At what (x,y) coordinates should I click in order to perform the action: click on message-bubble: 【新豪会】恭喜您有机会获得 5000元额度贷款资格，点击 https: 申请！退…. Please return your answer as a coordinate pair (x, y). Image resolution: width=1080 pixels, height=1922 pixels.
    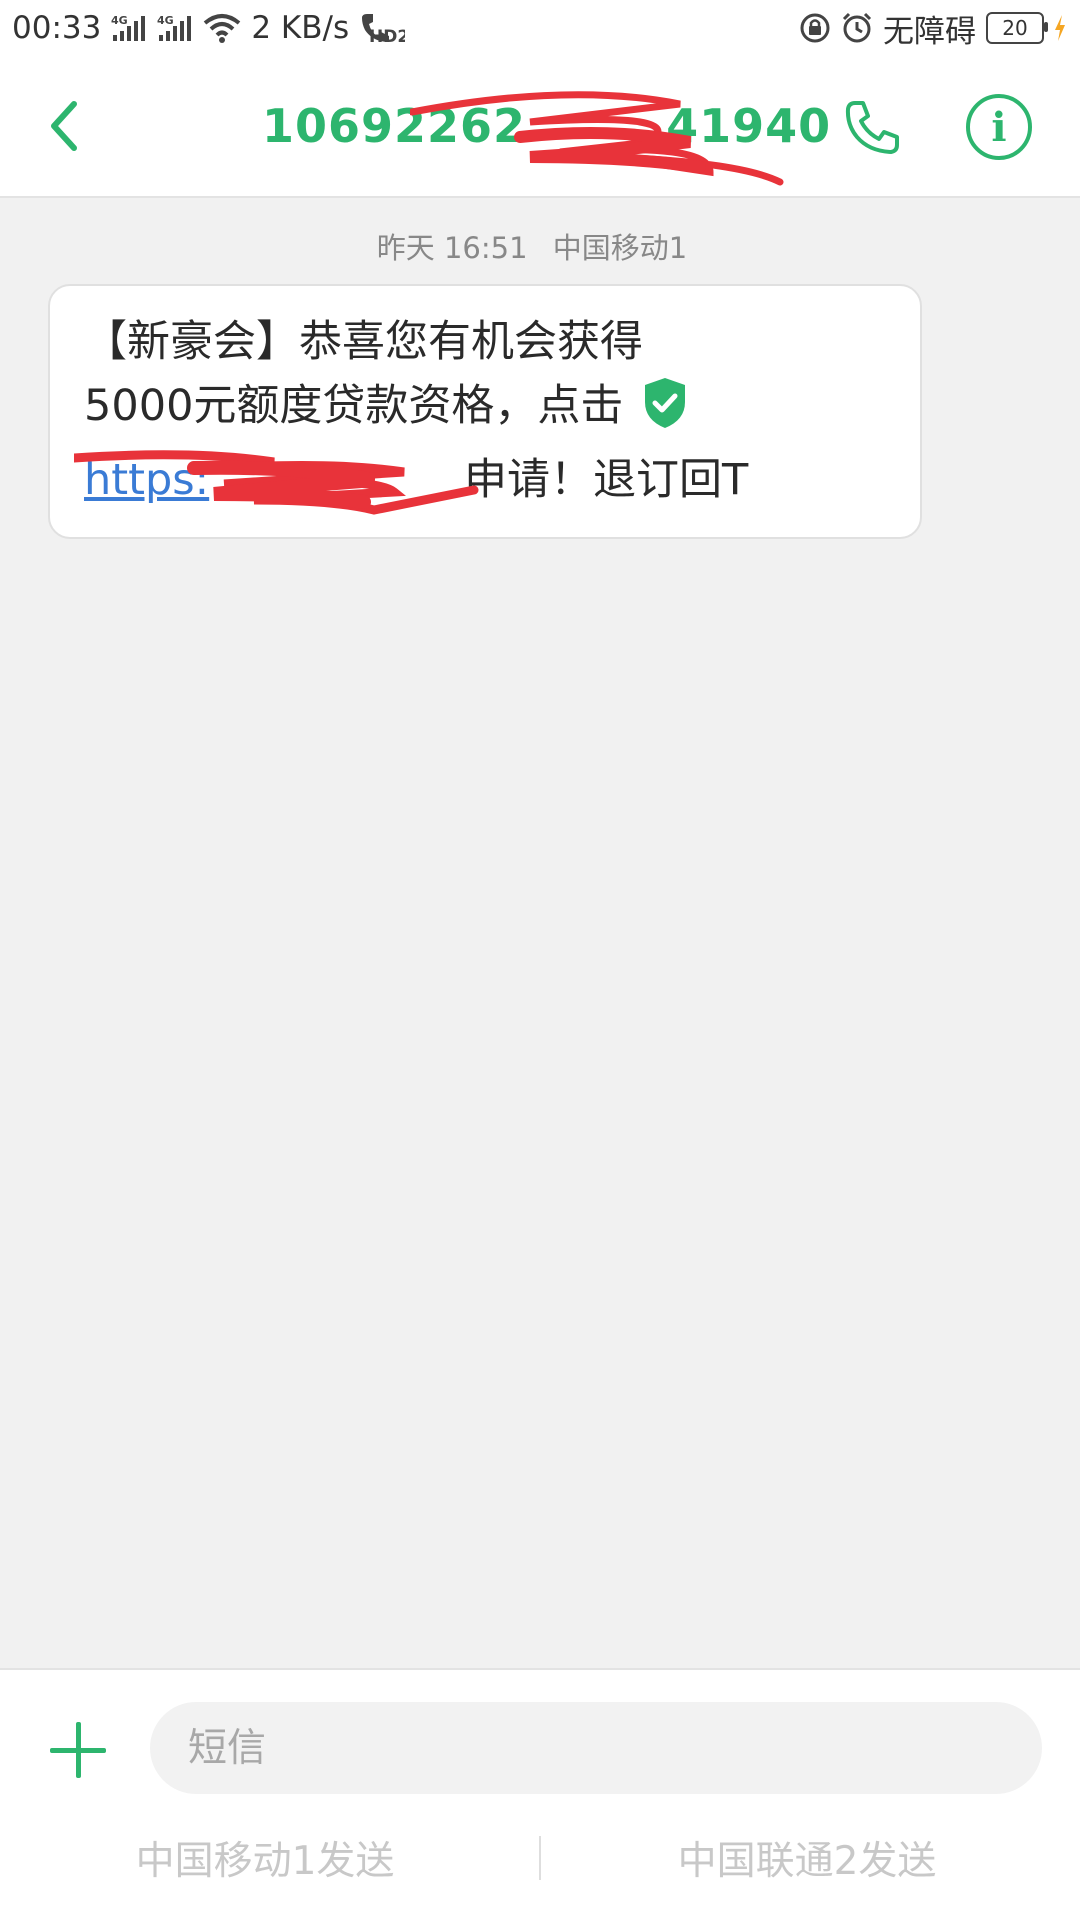
    Looking at the image, I should click on (485, 411).